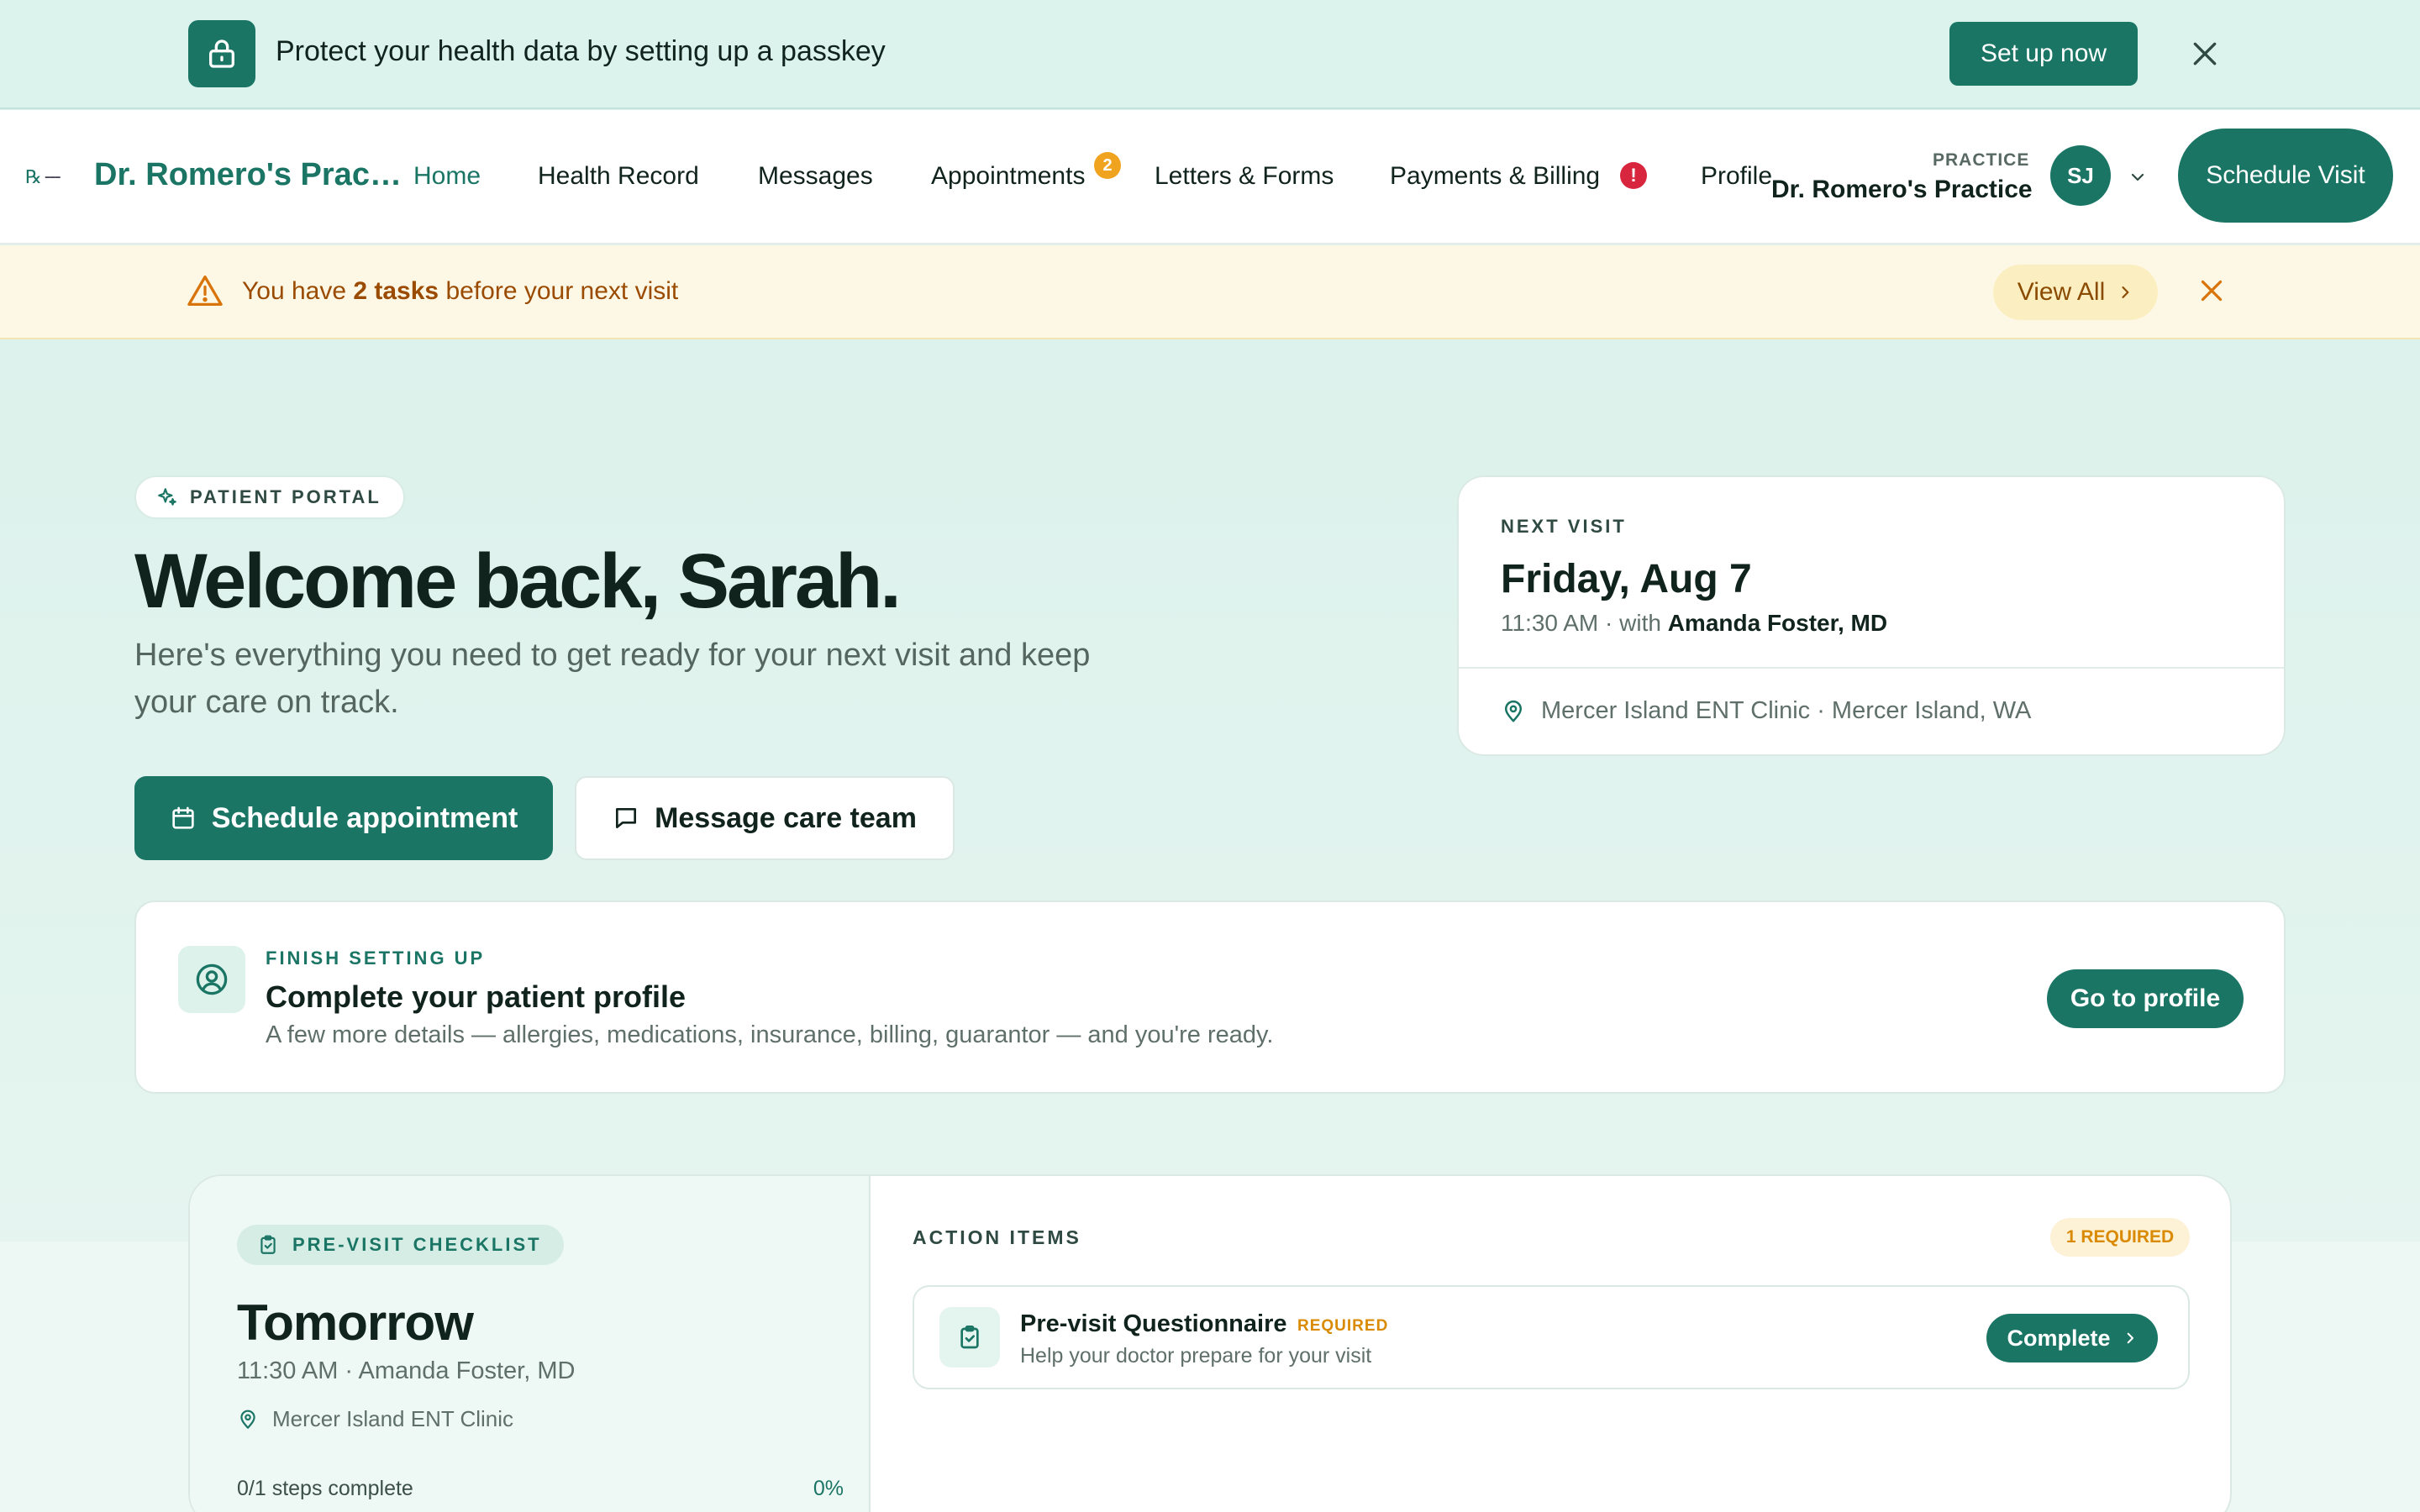 Image resolution: width=2420 pixels, height=1512 pixels. I want to click on nav-letters-forms: Letters & Forms, so click(1244, 176).